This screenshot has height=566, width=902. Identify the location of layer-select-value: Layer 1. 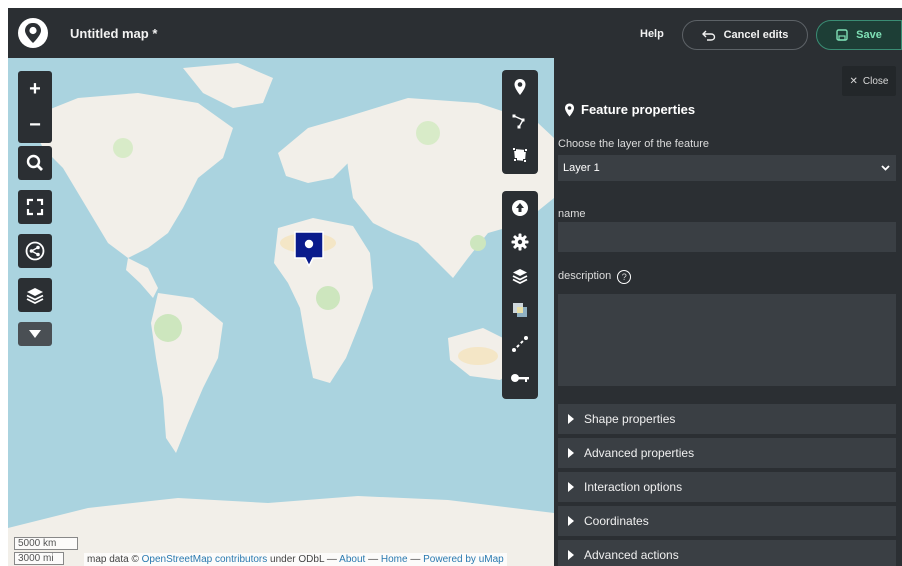
(581, 168).